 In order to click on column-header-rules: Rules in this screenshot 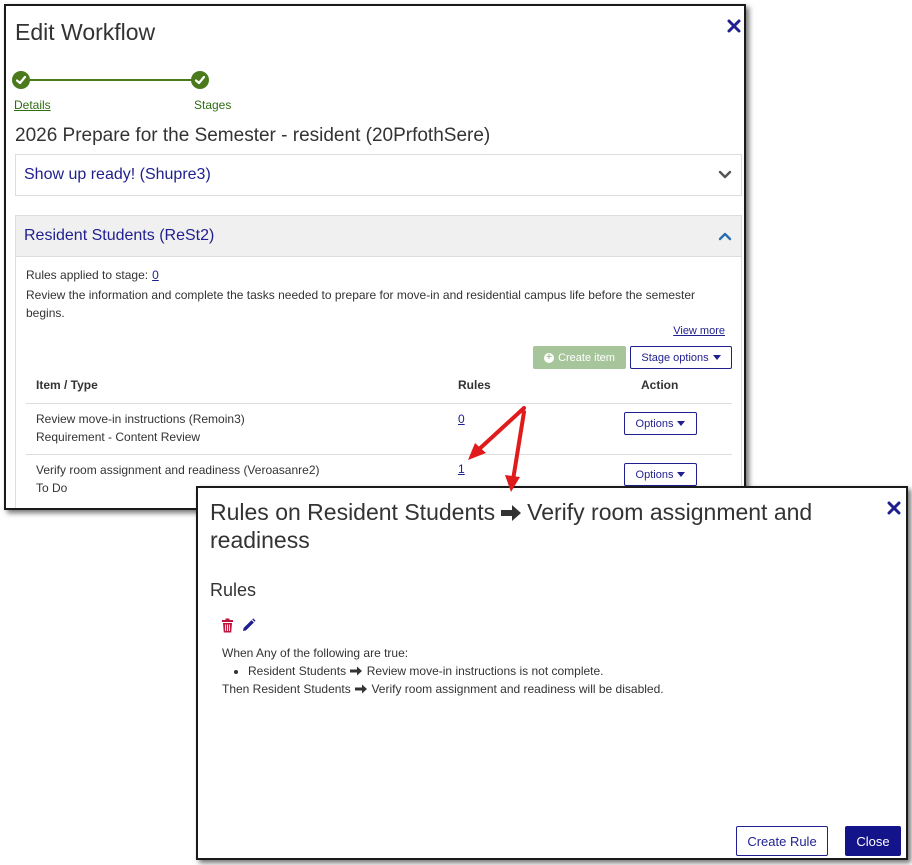, I will do `click(474, 385)`.